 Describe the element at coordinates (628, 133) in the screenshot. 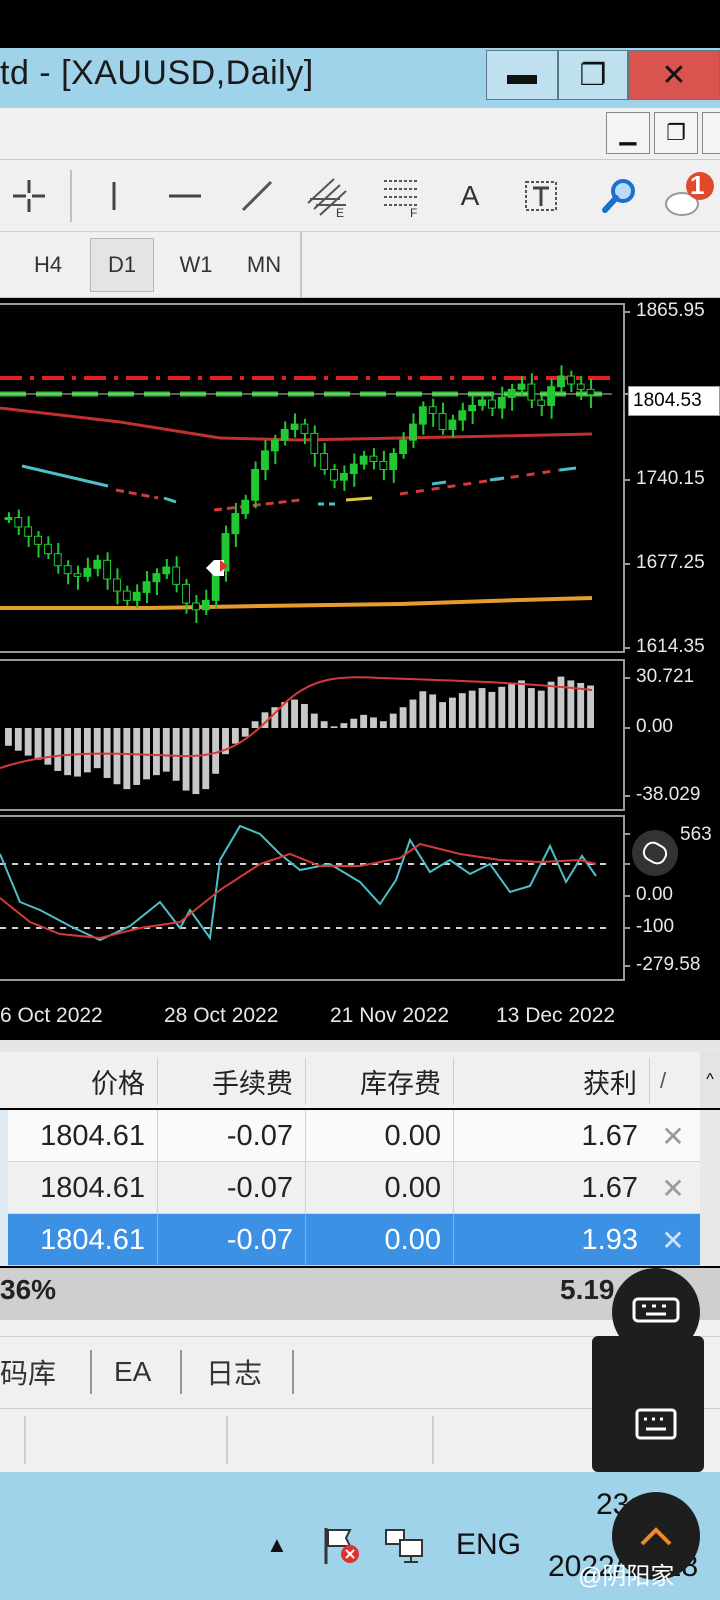

I see `child-minimize-button: ▁` at that location.